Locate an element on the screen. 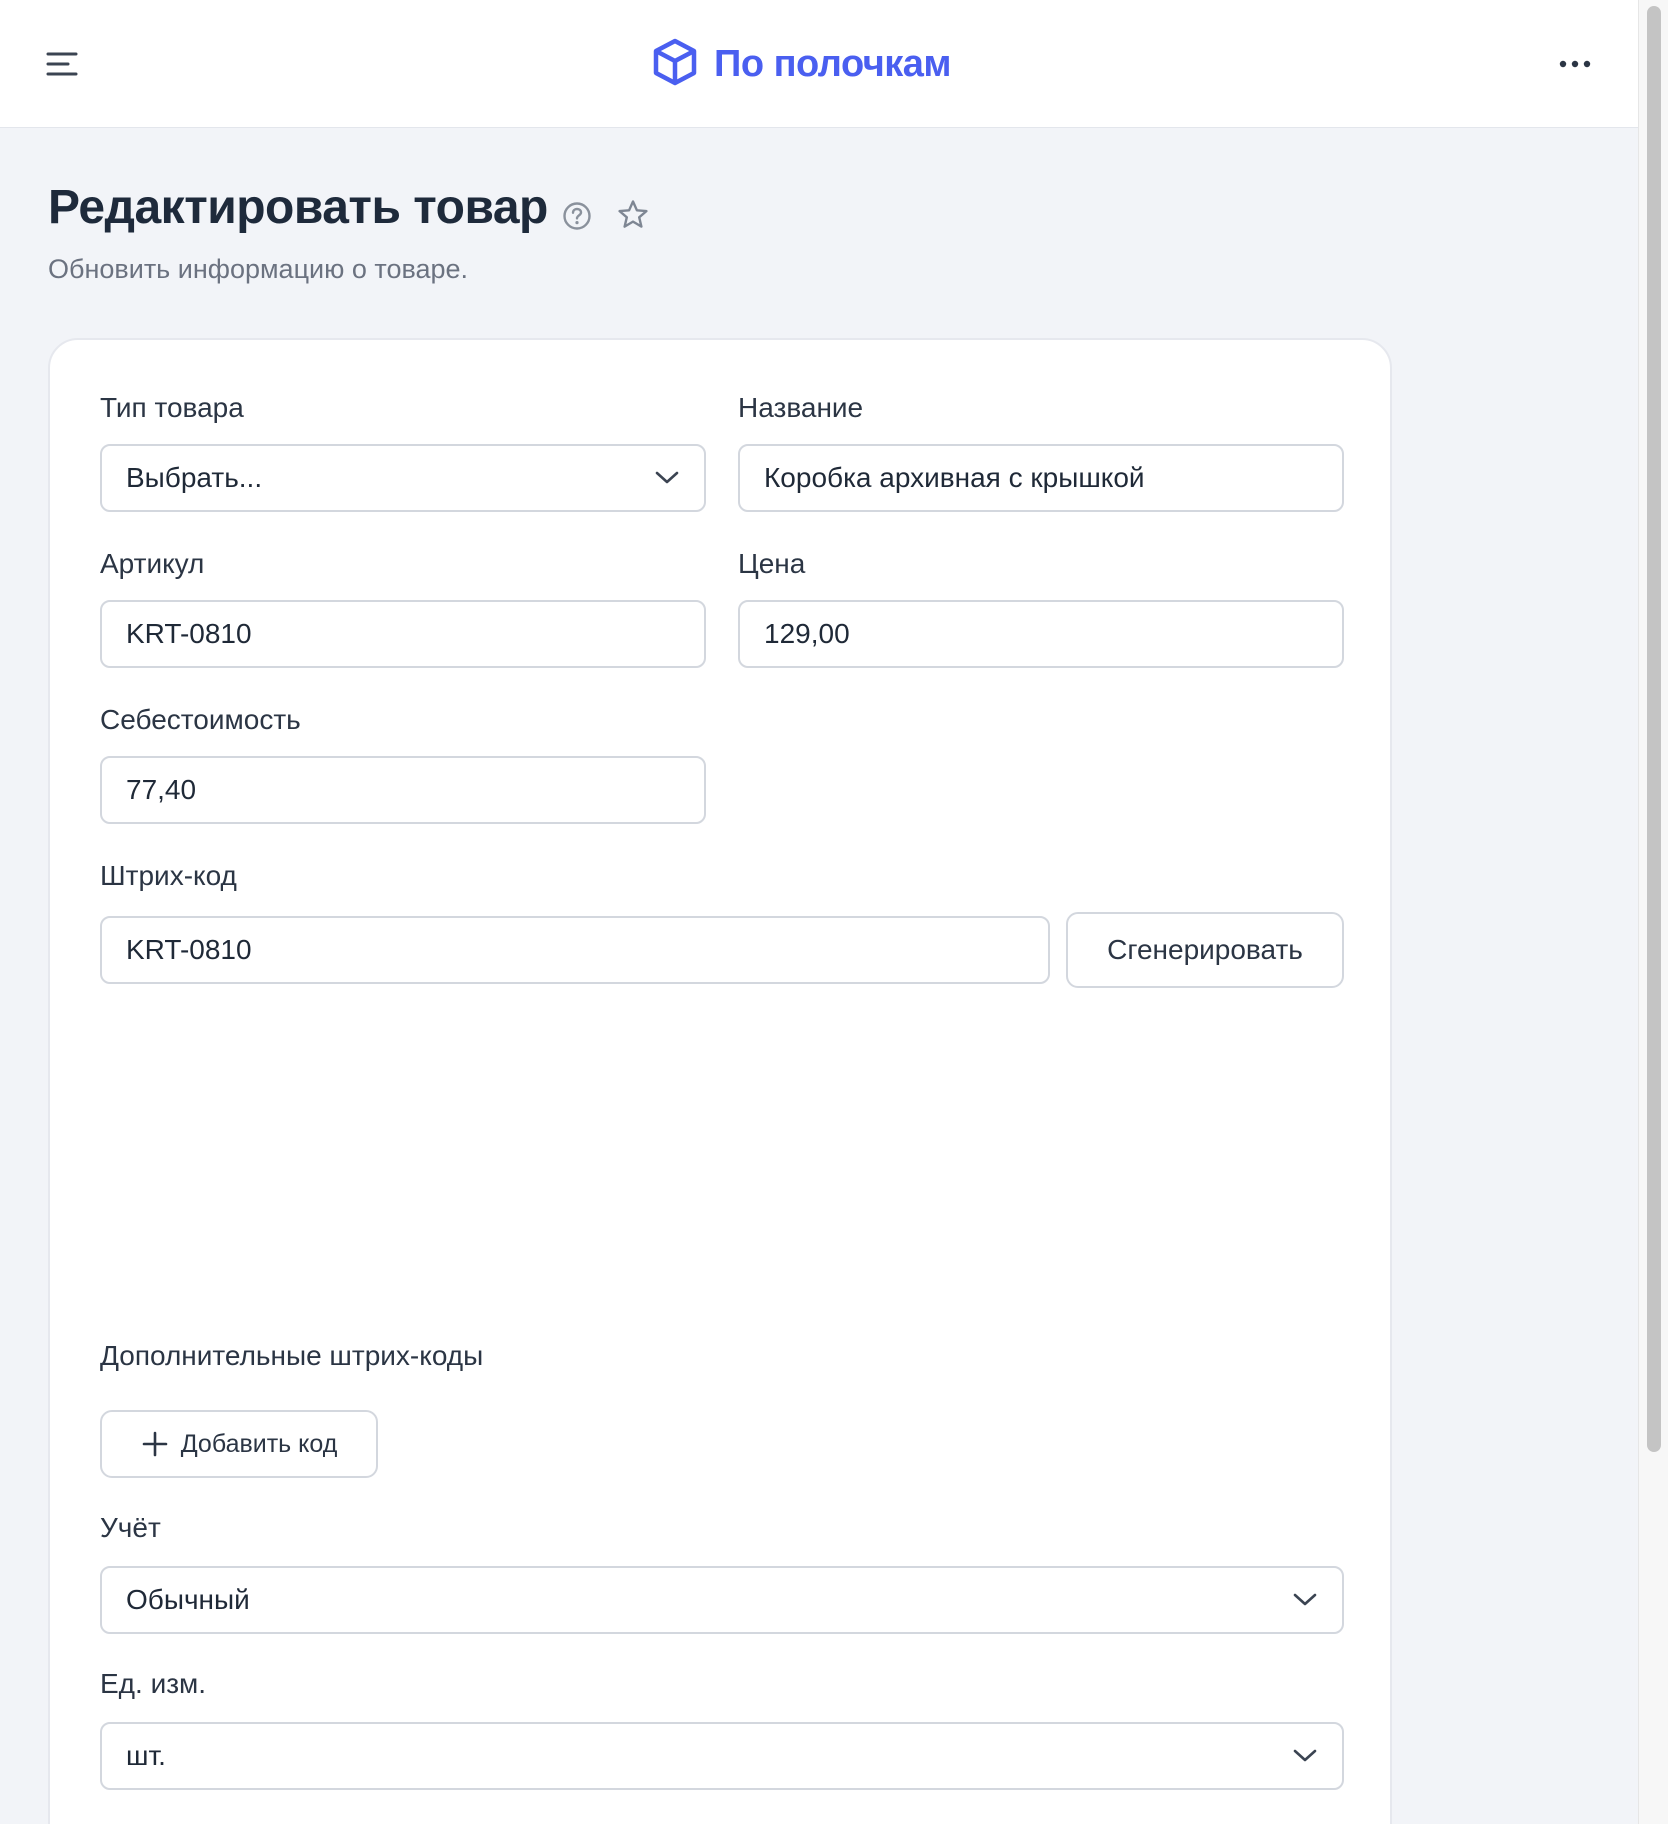 The height and width of the screenshot is (1824, 1668). barcode-value: KRT-0810 is located at coordinates (189, 949).